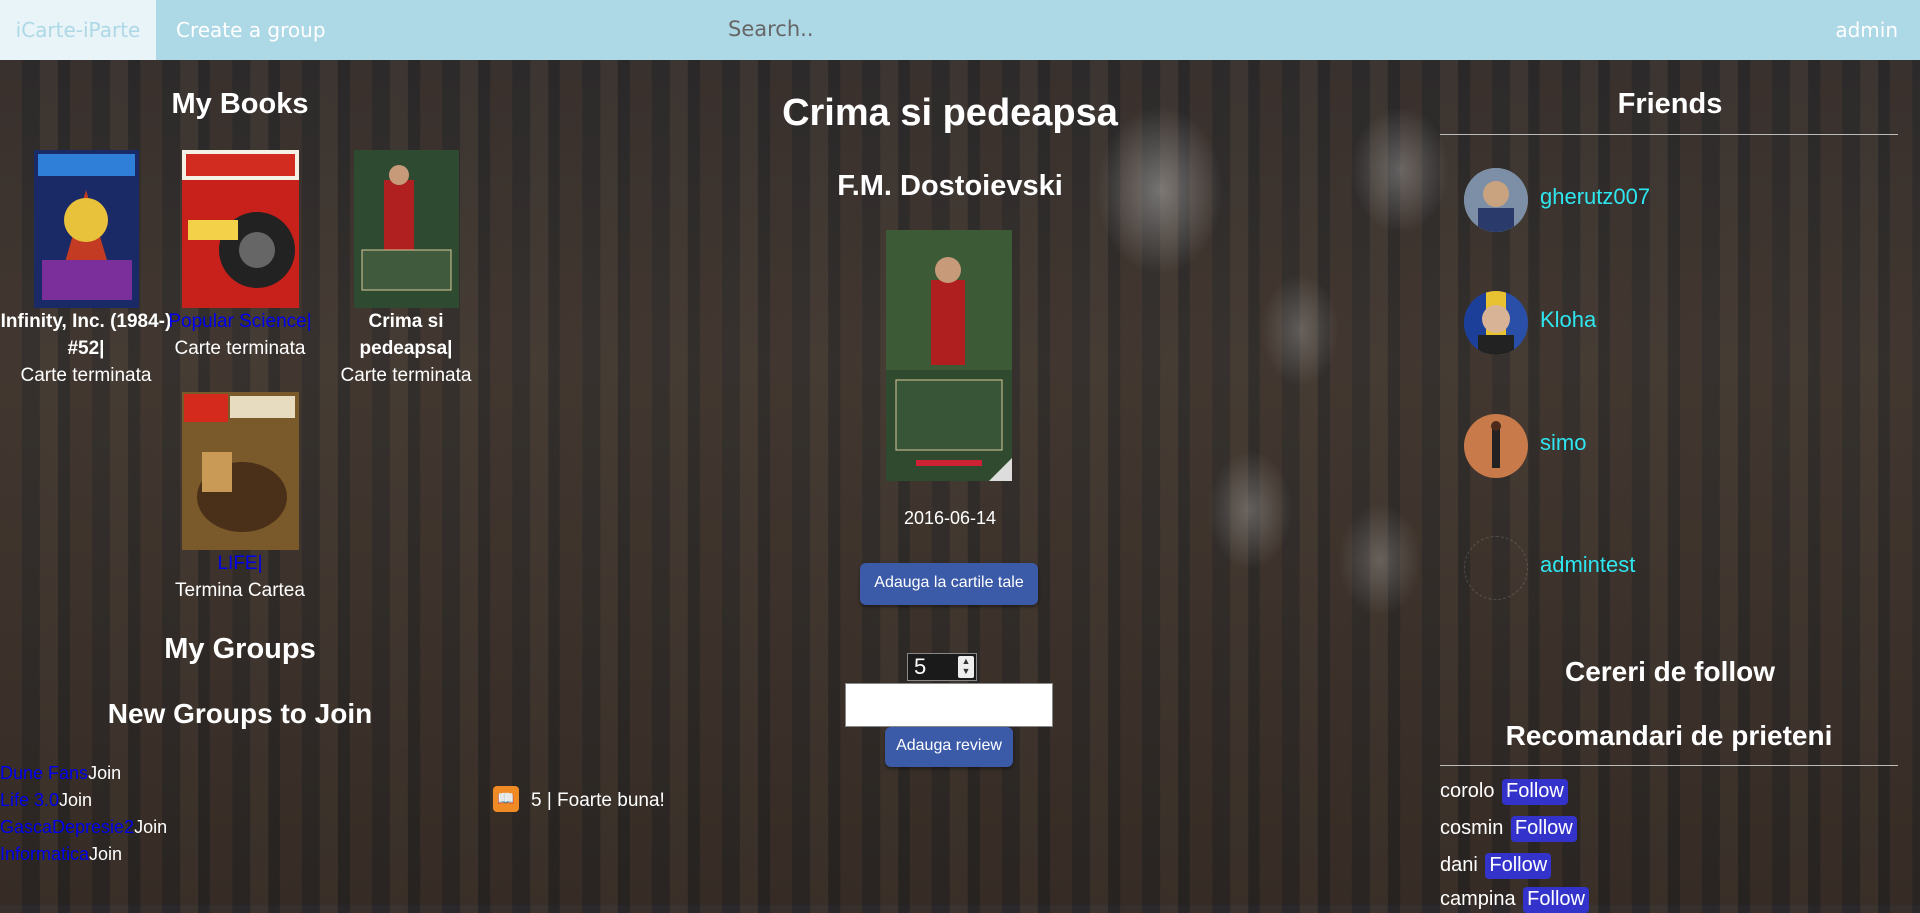 This screenshot has height=913, width=1920. What do you see at coordinates (86, 335) in the screenshot?
I see `book-title: Infinity, Inc. (1984-) #52|` at bounding box center [86, 335].